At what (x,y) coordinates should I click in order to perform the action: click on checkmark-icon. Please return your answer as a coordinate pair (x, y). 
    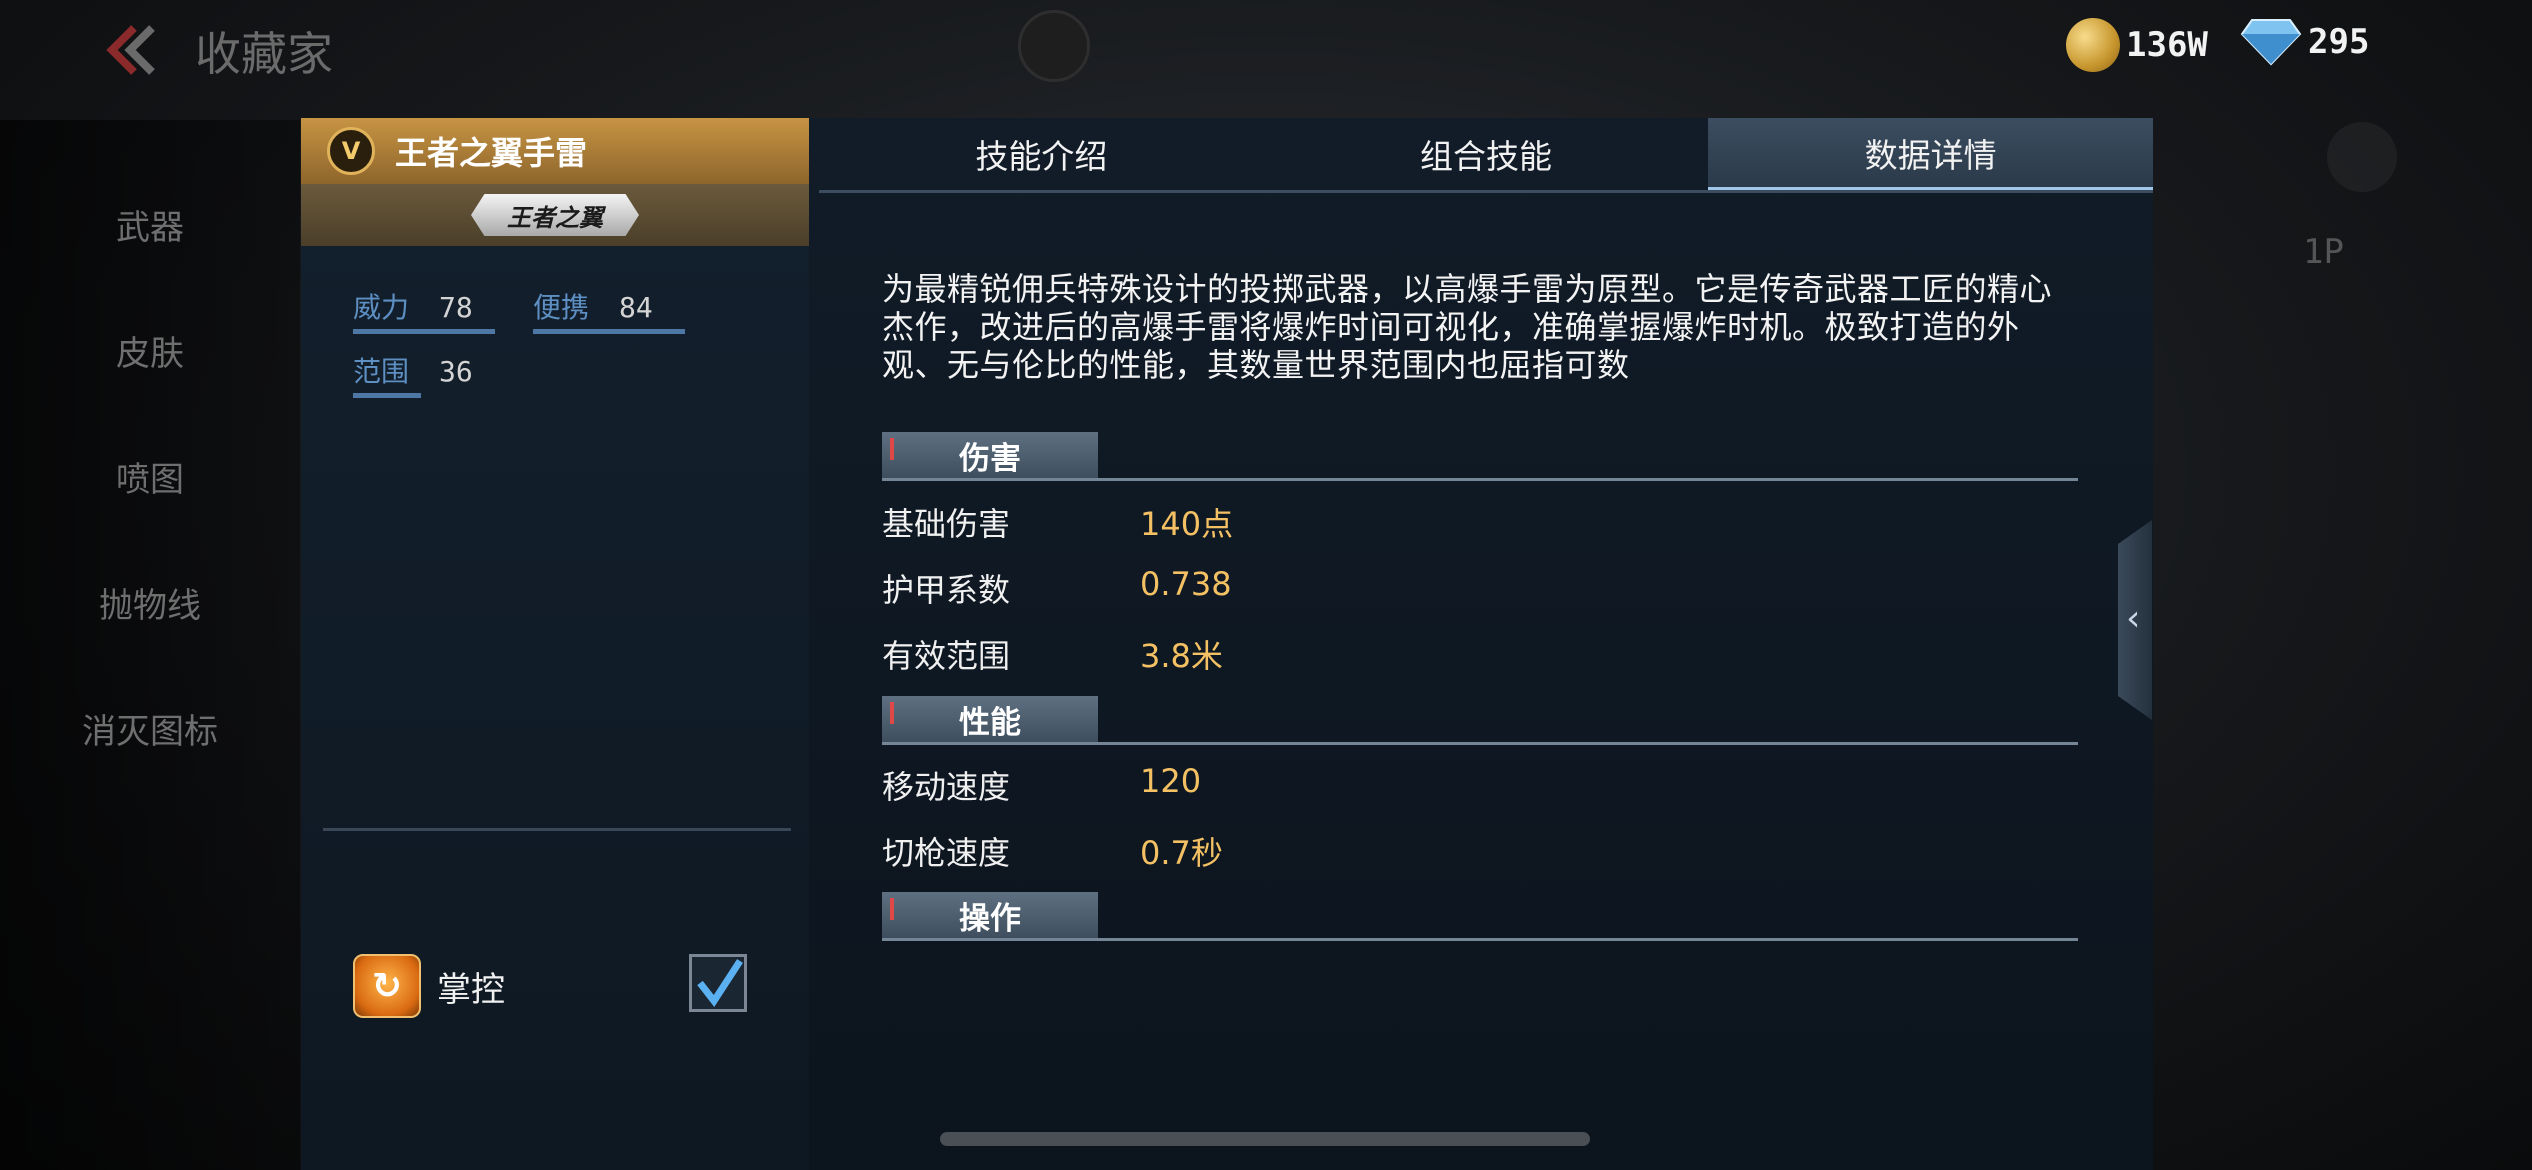
    Looking at the image, I should click on (720, 983).